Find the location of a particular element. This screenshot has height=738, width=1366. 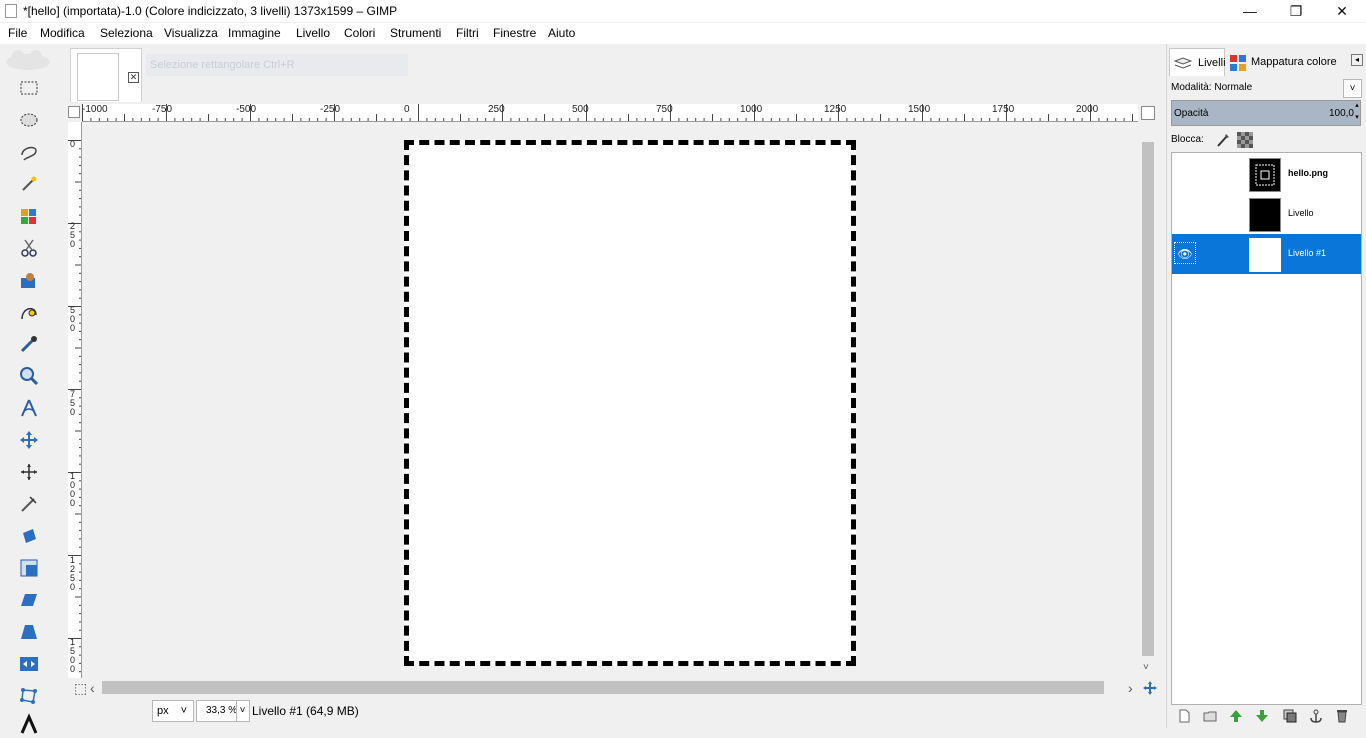

rotate-icon is located at coordinates (29, 536).